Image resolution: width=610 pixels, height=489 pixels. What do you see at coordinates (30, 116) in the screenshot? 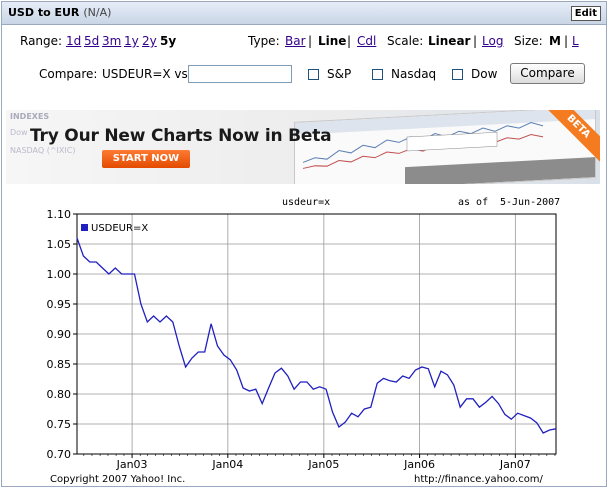
I see `banner-indexes-header: INDEXES` at bounding box center [30, 116].